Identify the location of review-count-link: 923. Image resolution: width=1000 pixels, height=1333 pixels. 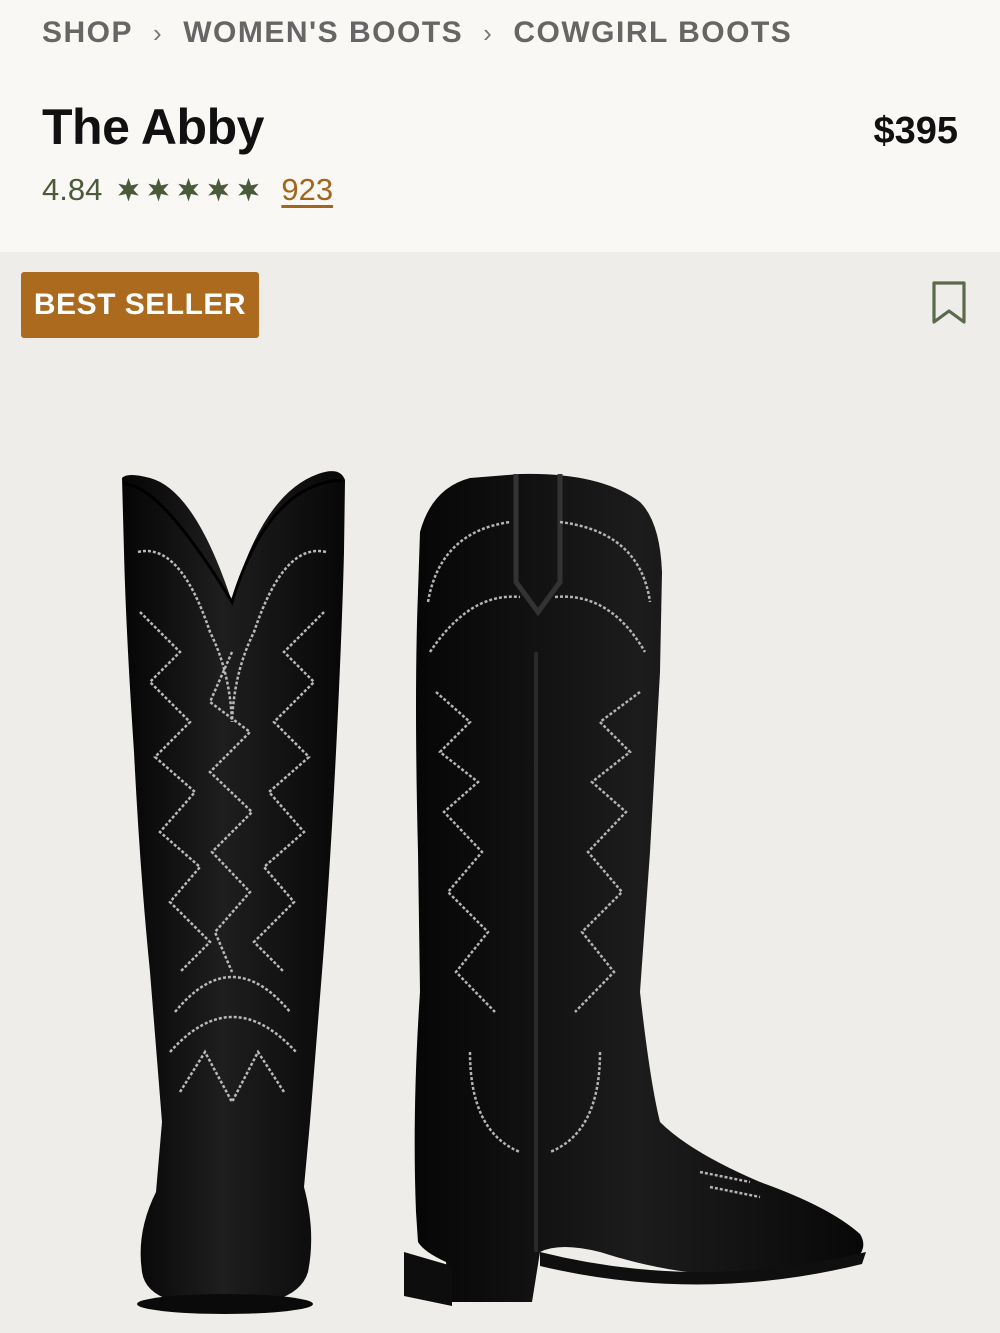
(307, 190).